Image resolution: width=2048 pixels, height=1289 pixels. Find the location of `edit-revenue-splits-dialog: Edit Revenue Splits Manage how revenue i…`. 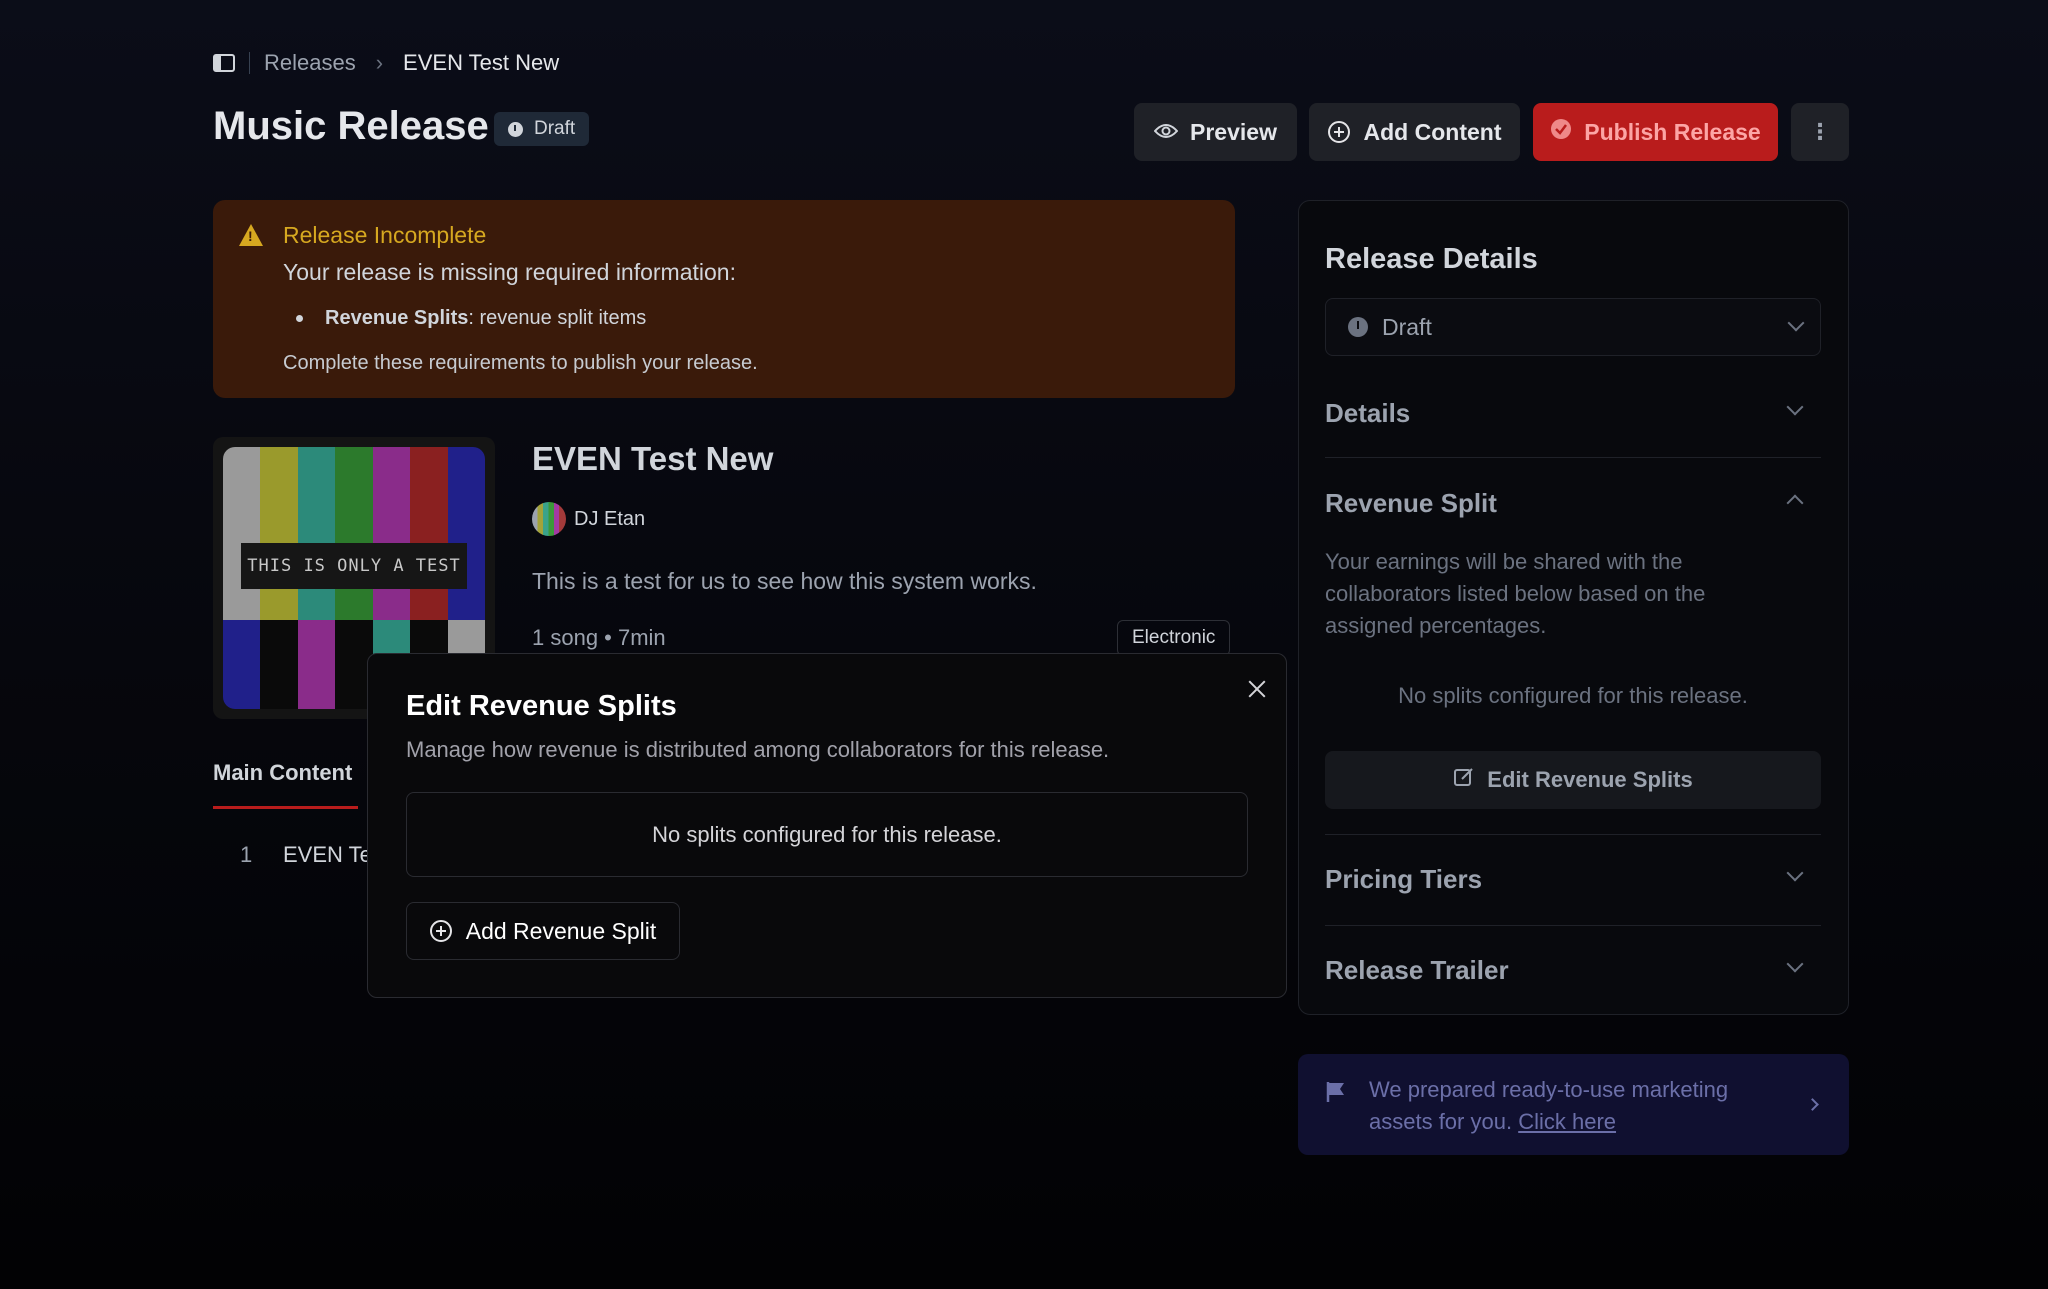

edit-revenue-splits-dialog: Edit Revenue Splits Manage how revenue i… is located at coordinates (827, 825).